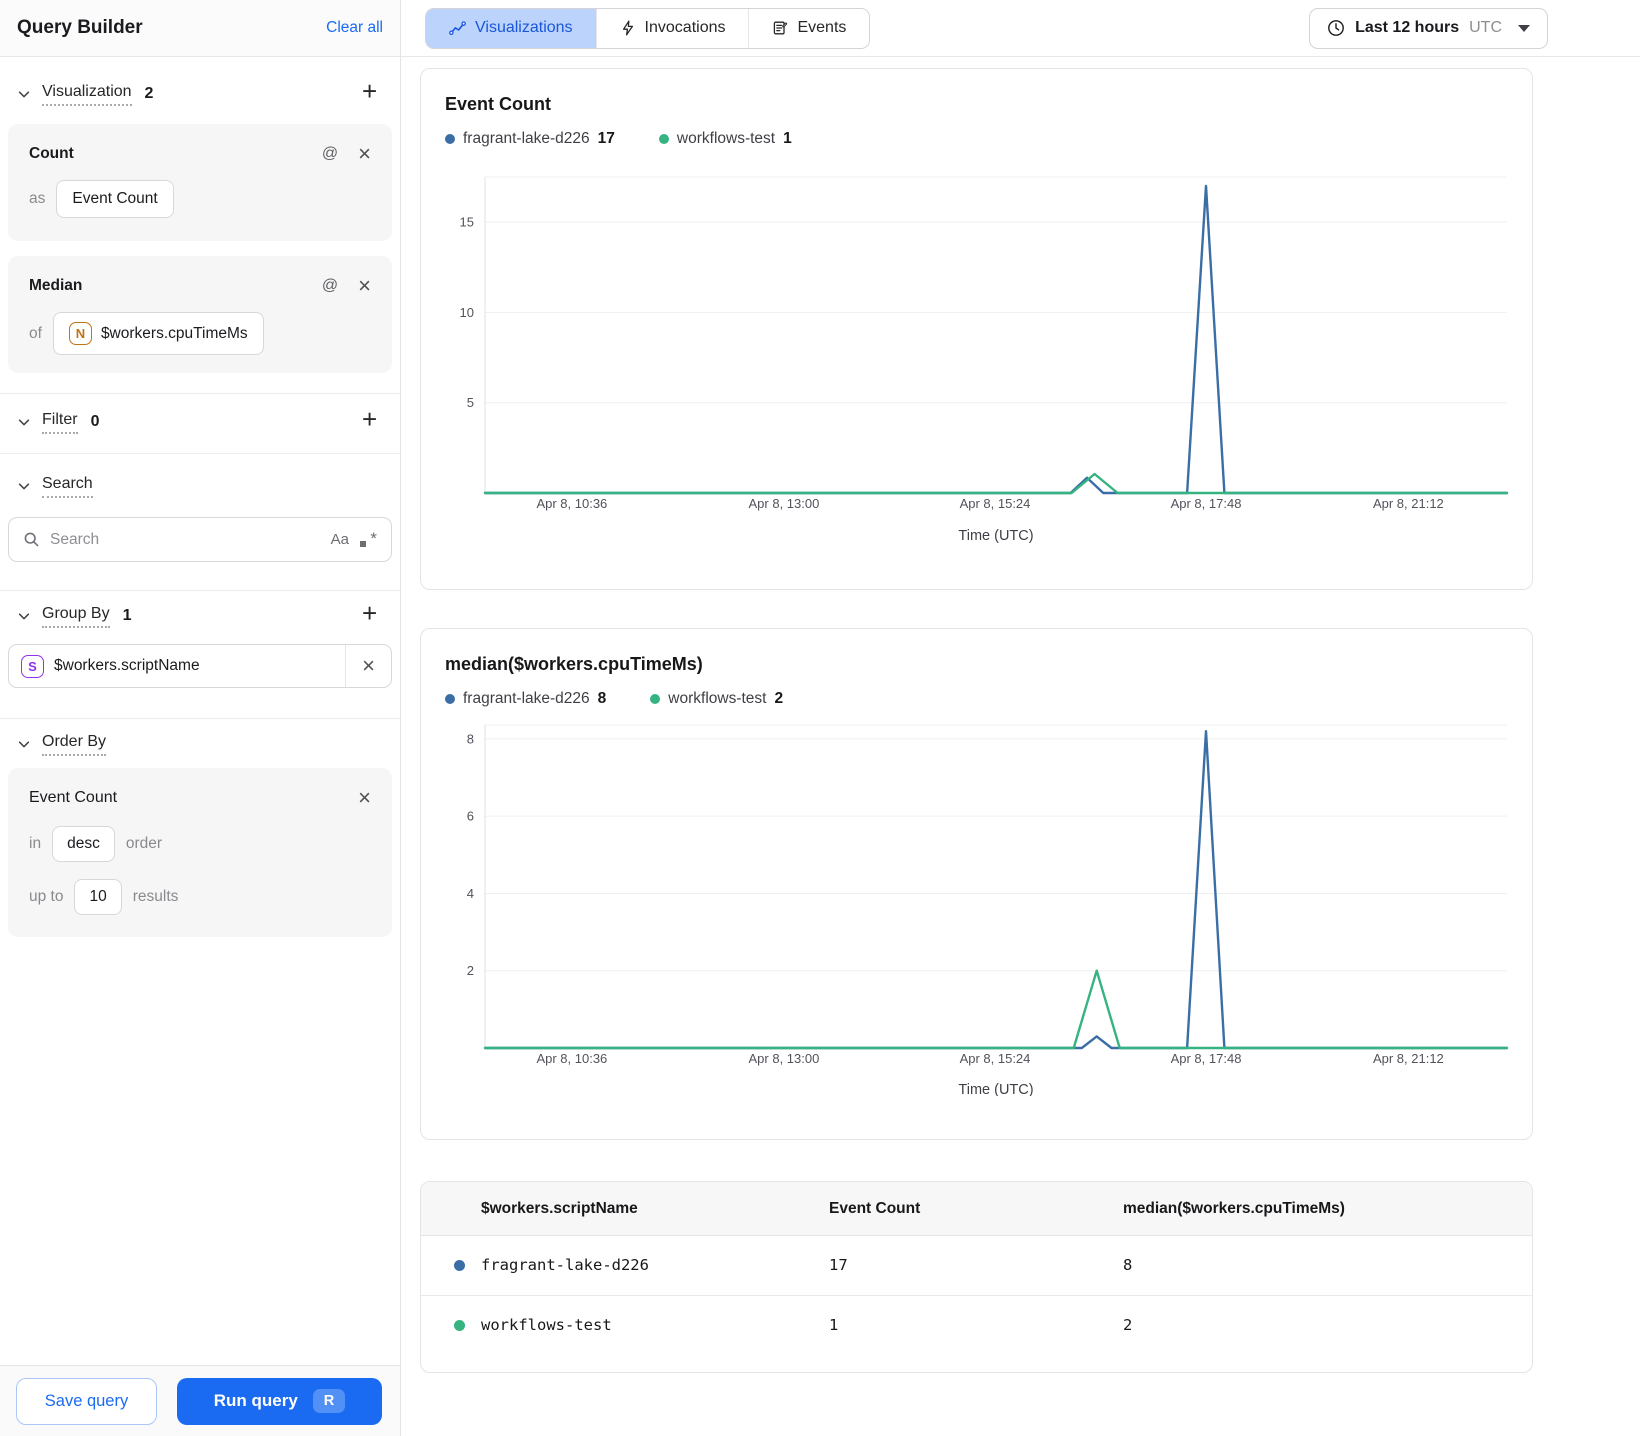 This screenshot has width=1640, height=1436. I want to click on order-by-field: Event Count, so click(73, 797).